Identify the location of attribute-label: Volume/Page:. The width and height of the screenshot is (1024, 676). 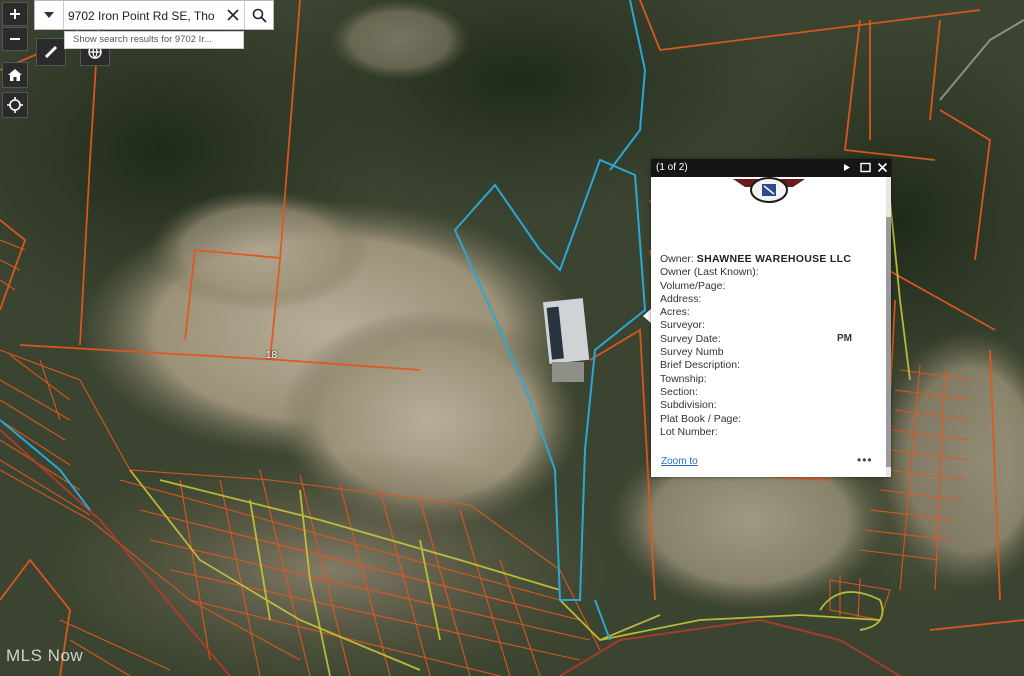
(693, 285).